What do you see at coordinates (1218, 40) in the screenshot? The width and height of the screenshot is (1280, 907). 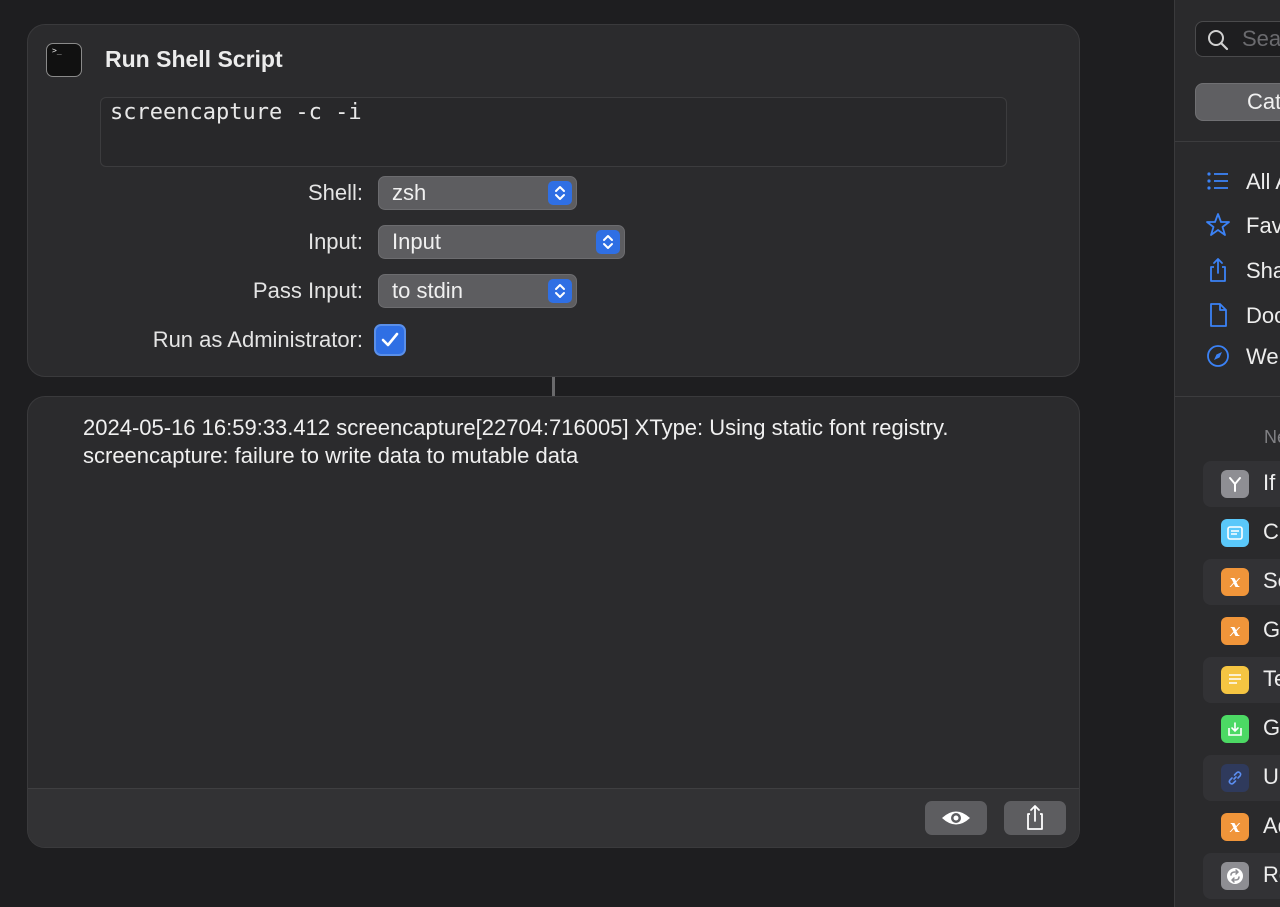 I see `search-icon` at bounding box center [1218, 40].